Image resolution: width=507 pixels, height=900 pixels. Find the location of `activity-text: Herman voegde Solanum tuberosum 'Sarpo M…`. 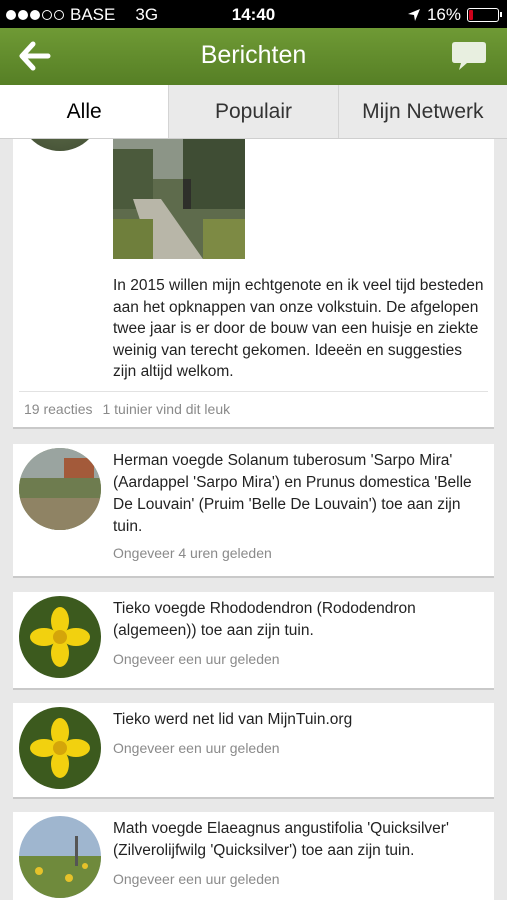

activity-text: Herman voegde Solanum tuberosum 'Sarpo M… is located at coordinates (292, 493).